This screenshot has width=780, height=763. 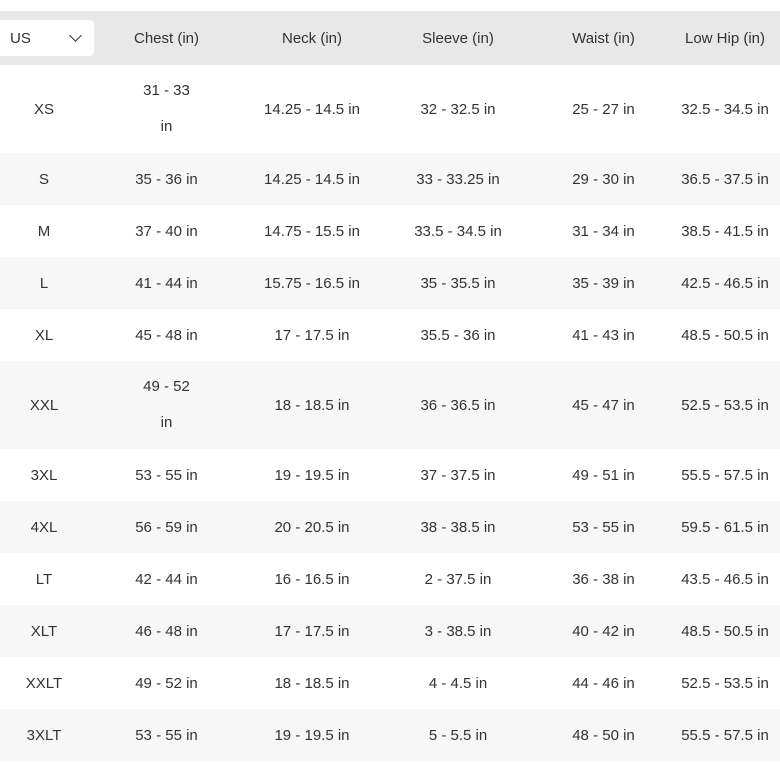 What do you see at coordinates (603, 631) in the screenshot?
I see `waist-cell: 40 - 42 in` at bounding box center [603, 631].